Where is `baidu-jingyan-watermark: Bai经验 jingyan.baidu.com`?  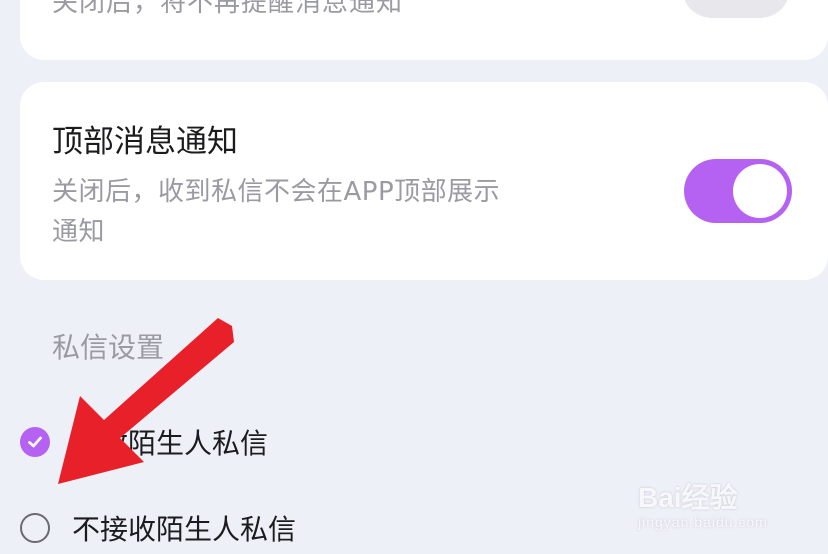
baidu-jingyan-watermark: Bai经验 jingyan.baidu.com is located at coordinates (726, 504).